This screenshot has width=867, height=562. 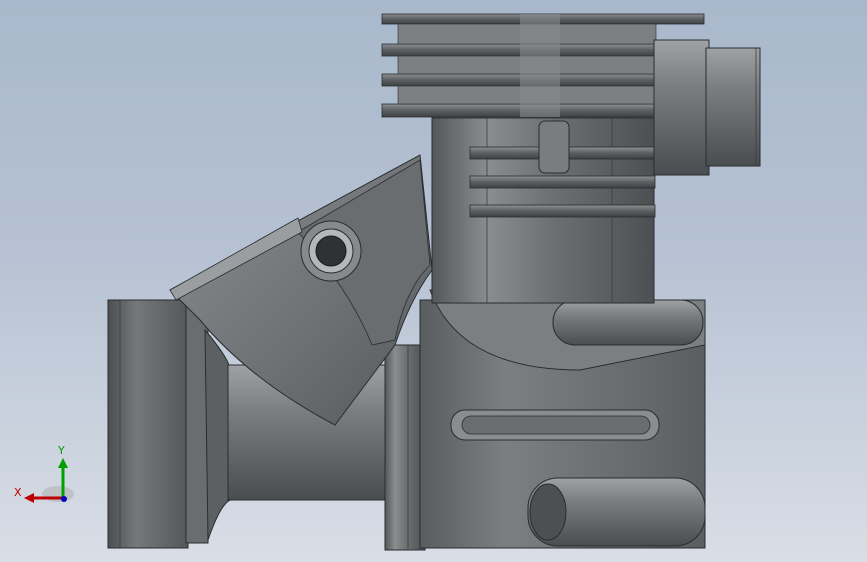 I want to click on y-axis-label: Y, so click(x=61, y=450).